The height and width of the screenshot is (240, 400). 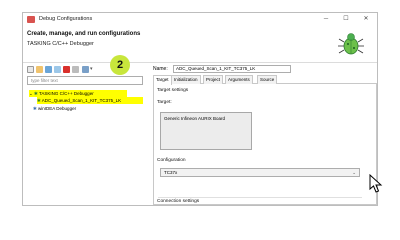 I want to click on window-title: Debug Configurations, so click(x=66, y=19).